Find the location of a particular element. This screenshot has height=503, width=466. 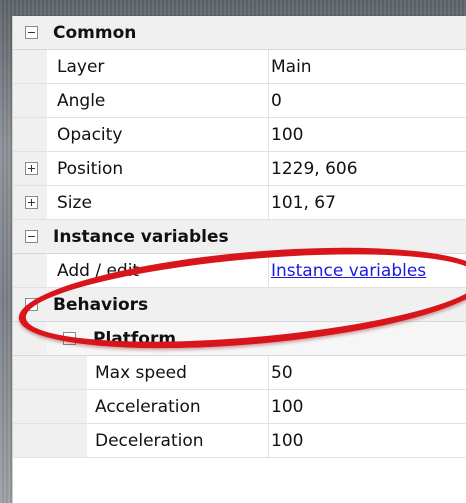

property-label: Size is located at coordinates (74, 202).